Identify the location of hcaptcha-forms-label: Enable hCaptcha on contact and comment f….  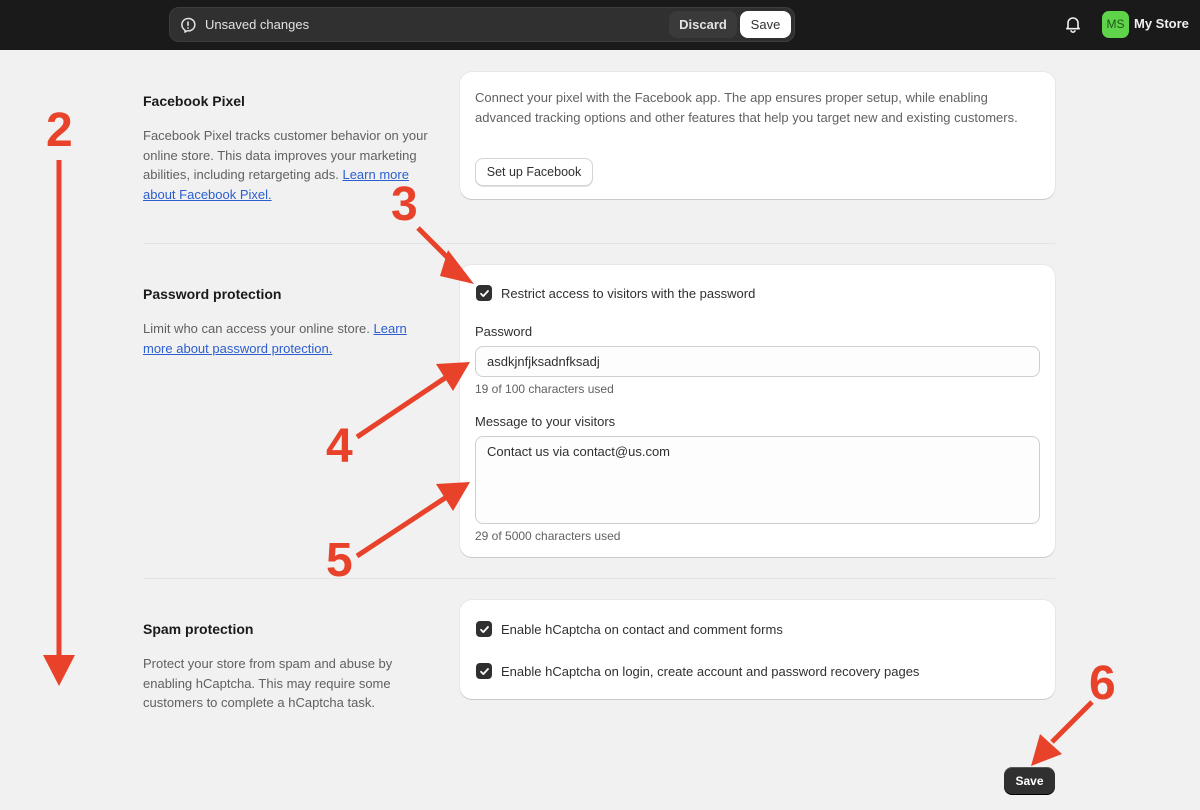
(642, 629).